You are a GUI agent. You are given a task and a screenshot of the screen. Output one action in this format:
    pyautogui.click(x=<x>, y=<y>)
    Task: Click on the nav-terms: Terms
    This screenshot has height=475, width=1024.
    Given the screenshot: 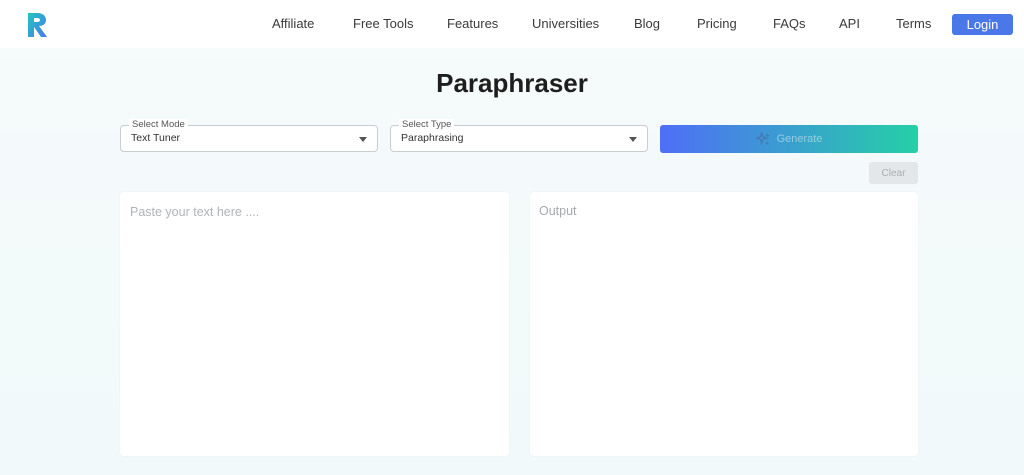 What is the action you would take?
    pyautogui.click(x=913, y=23)
    